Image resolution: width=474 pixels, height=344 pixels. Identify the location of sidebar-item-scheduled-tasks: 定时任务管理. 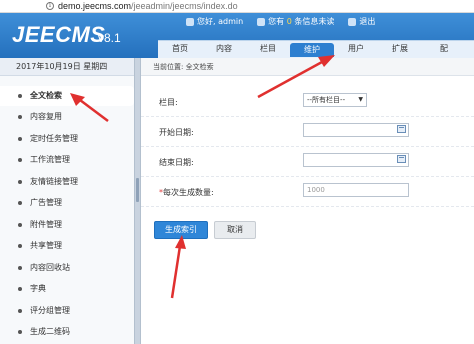
(67, 139).